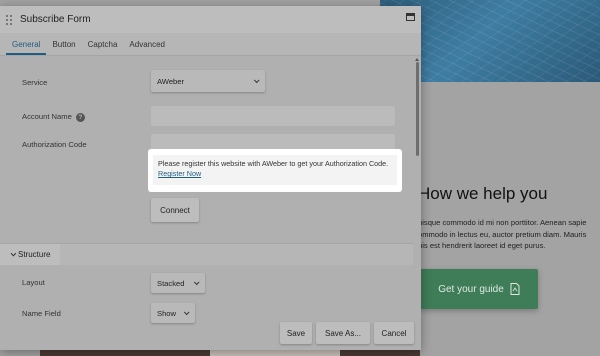  I want to click on structure-toggle: Structure, so click(30, 254).